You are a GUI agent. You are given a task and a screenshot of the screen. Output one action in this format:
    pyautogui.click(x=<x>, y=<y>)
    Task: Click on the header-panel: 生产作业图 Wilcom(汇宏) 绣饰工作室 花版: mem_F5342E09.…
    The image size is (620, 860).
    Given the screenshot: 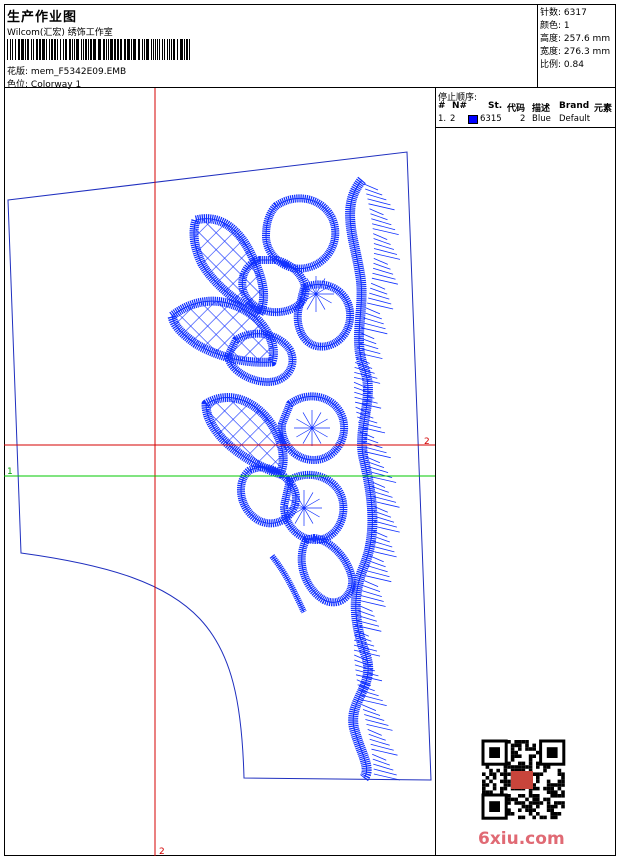 What is the action you would take?
    pyautogui.click(x=310, y=47)
    